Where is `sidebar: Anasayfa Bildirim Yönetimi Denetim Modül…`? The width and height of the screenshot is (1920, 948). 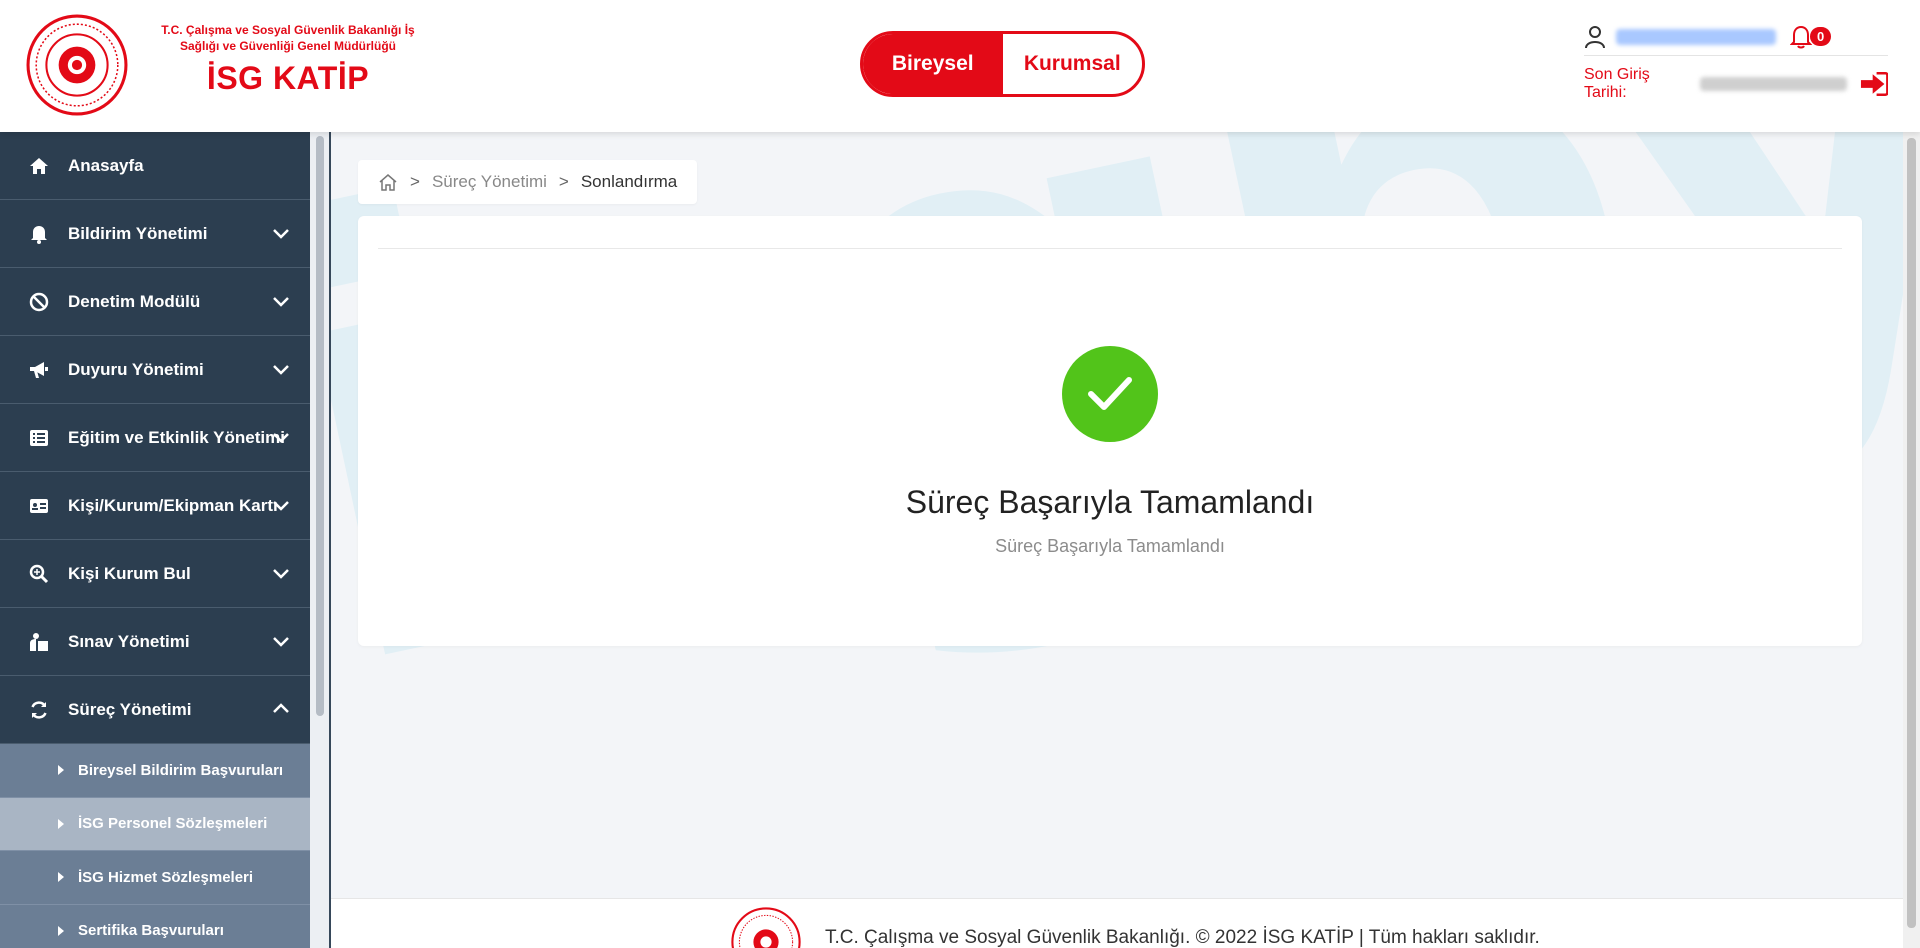 sidebar: Anasayfa Bildirim Yönetimi Denetim Modül… is located at coordinates (155, 540).